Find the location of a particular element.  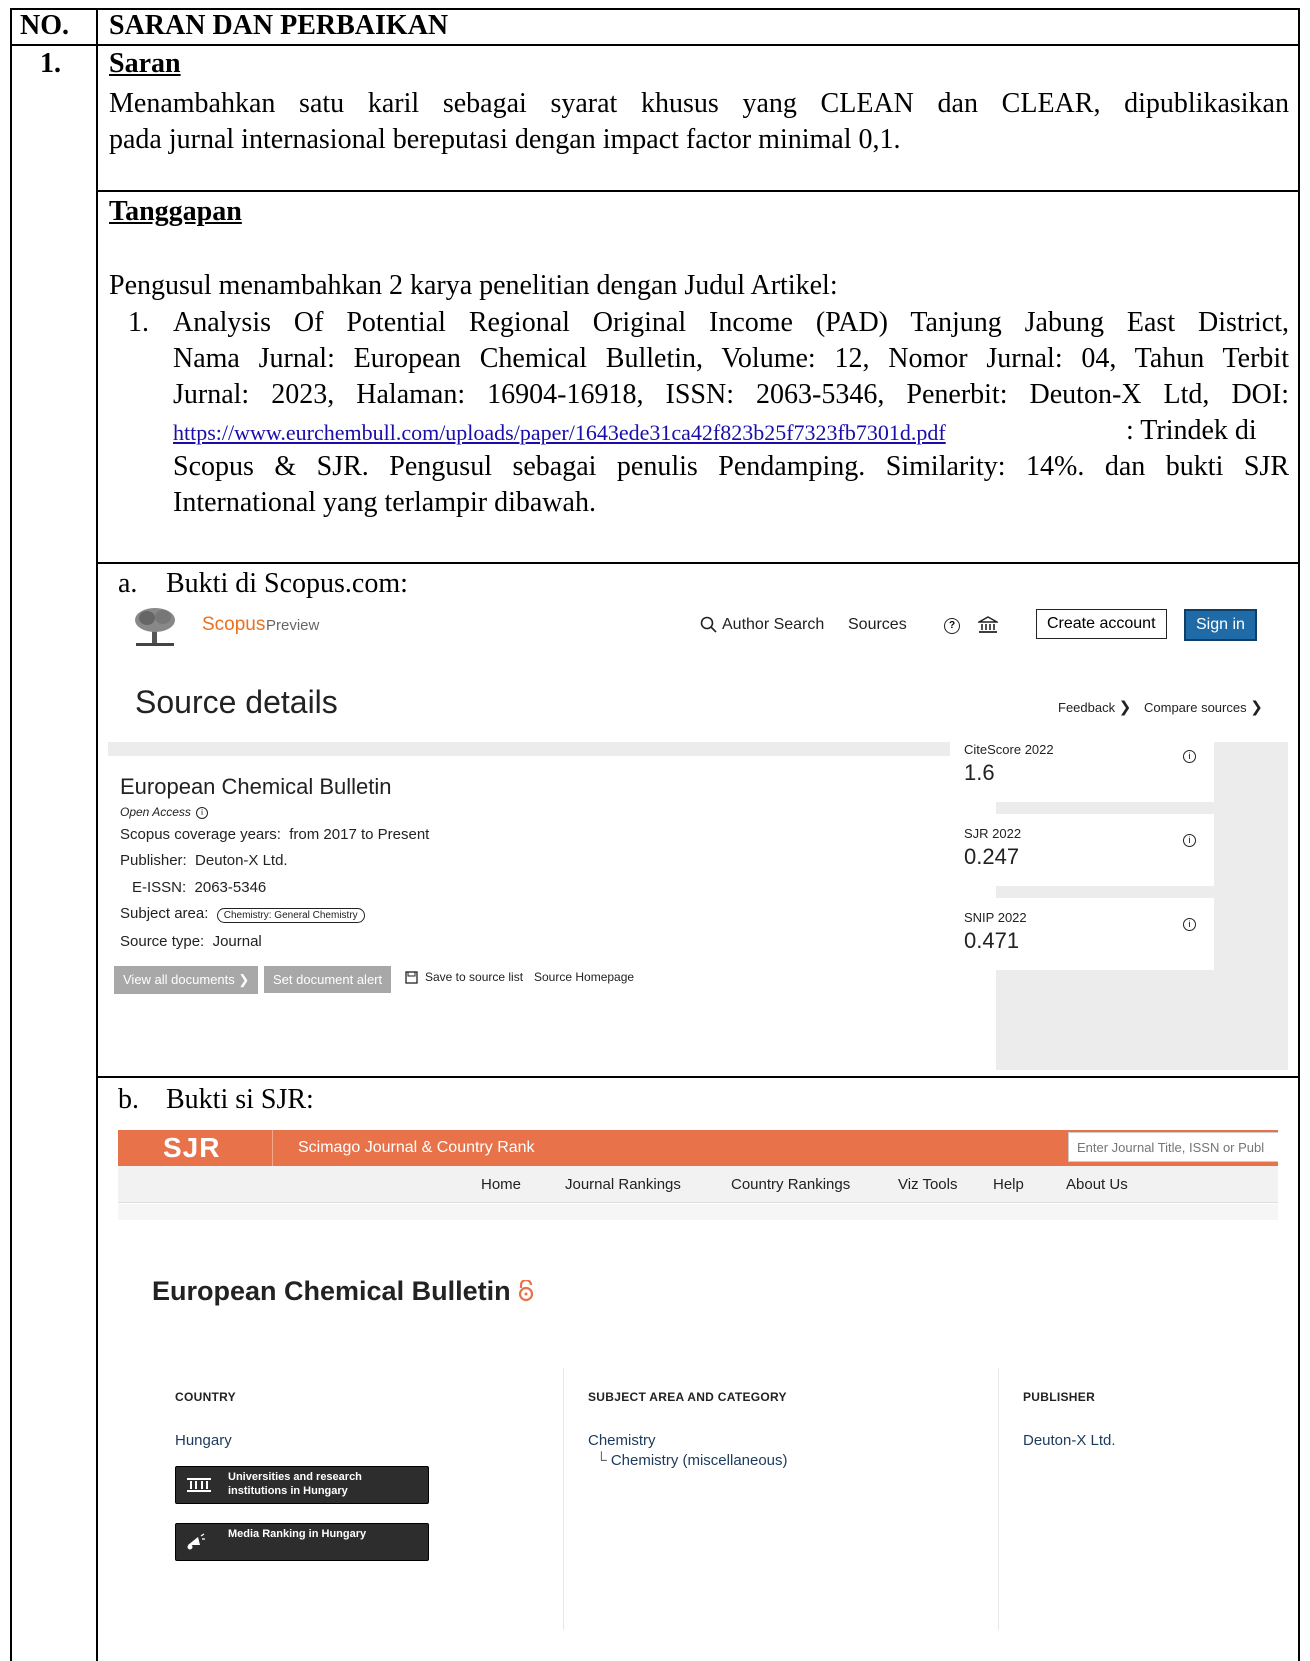

coverage-label: Scopus coverage years: is located at coordinates (200, 834).